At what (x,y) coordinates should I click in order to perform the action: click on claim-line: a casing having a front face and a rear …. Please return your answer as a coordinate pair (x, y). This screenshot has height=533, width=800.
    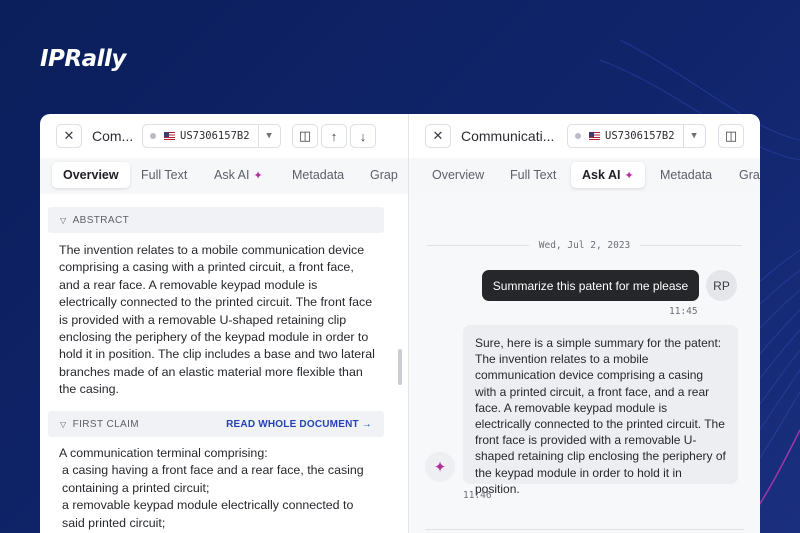
    Looking at the image, I should click on (213, 479).